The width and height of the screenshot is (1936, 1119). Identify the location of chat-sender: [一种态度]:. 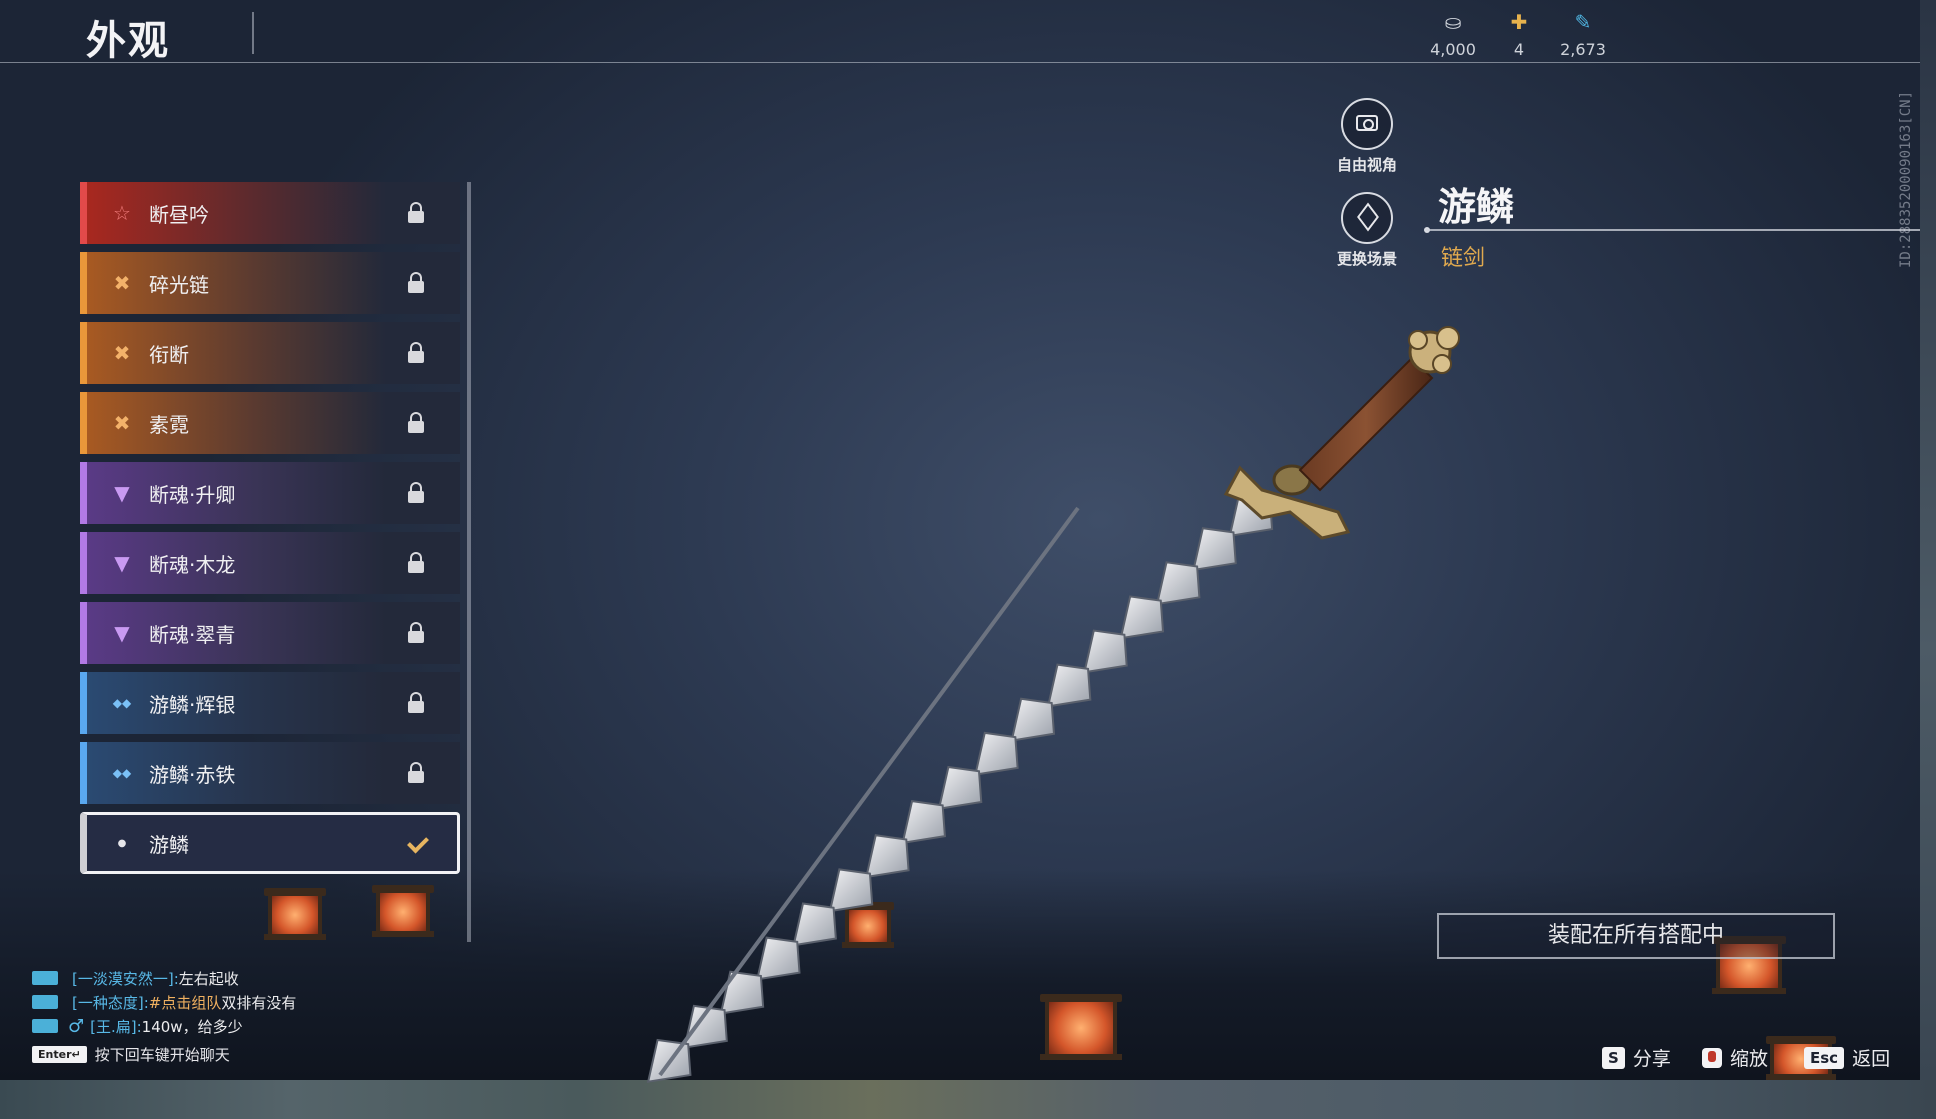
(110, 1002).